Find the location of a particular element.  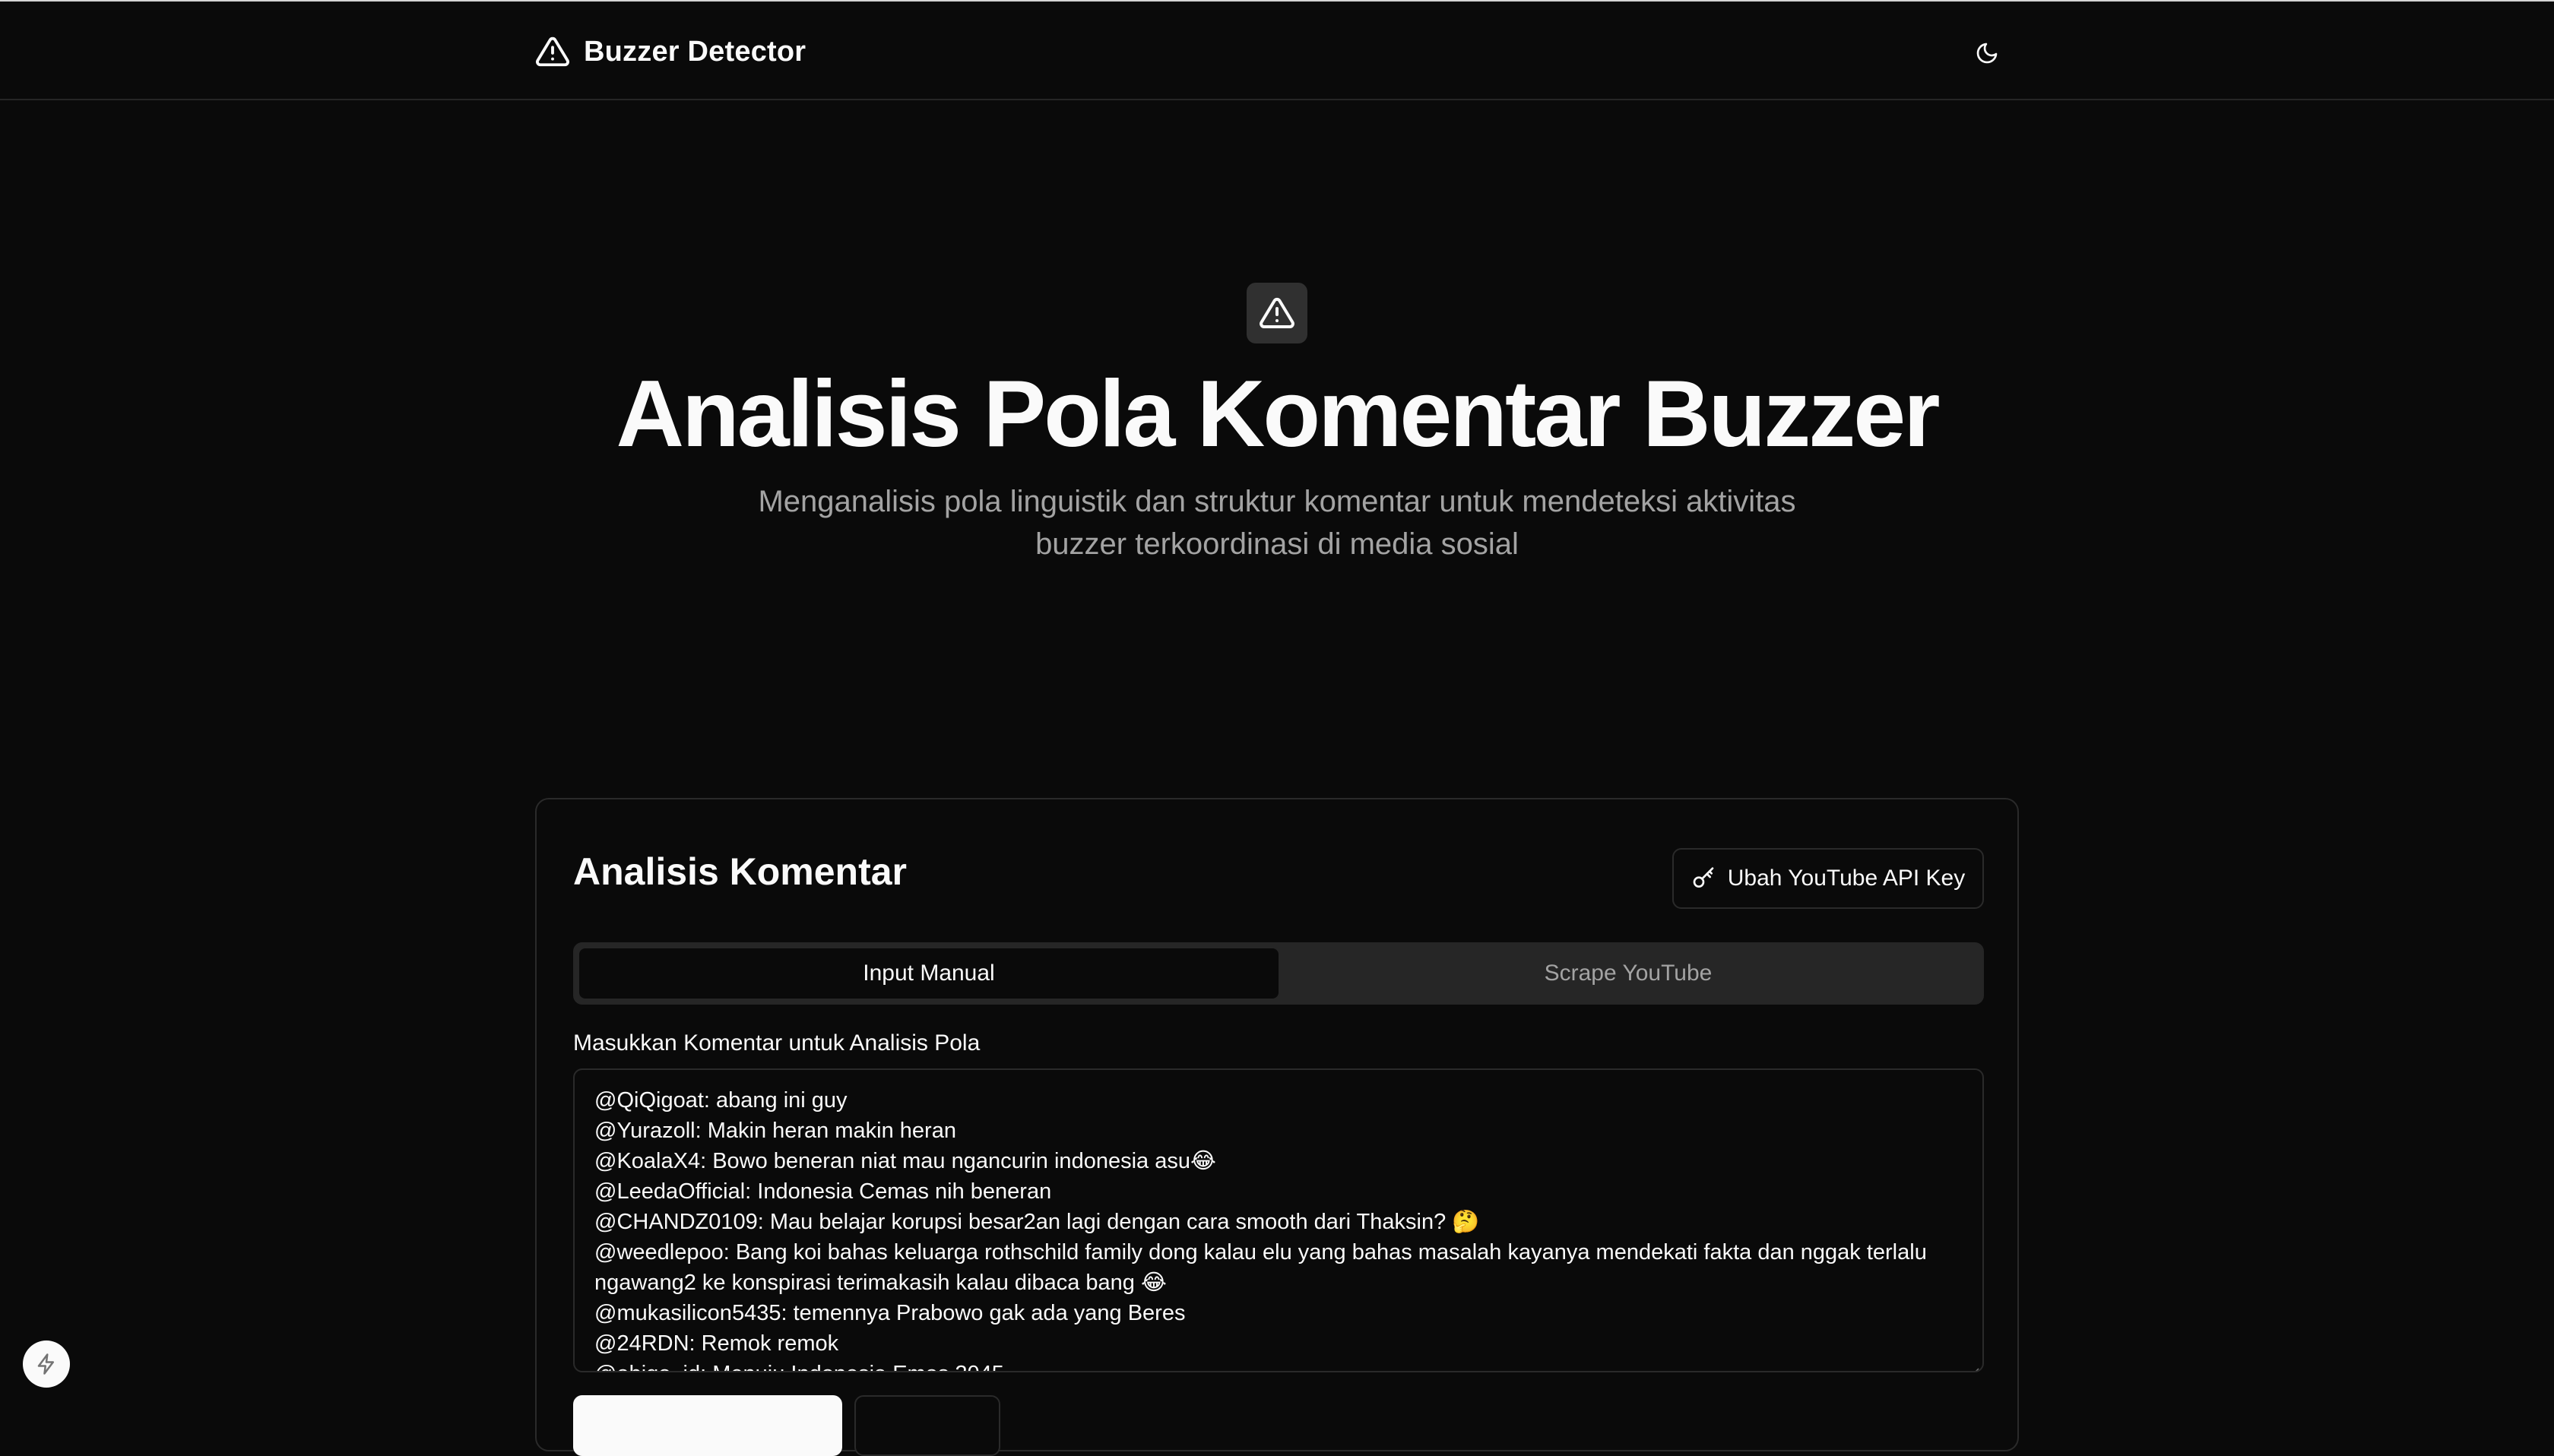

tab-scrape-youtube: Scrape YouTube is located at coordinates (1628, 973).